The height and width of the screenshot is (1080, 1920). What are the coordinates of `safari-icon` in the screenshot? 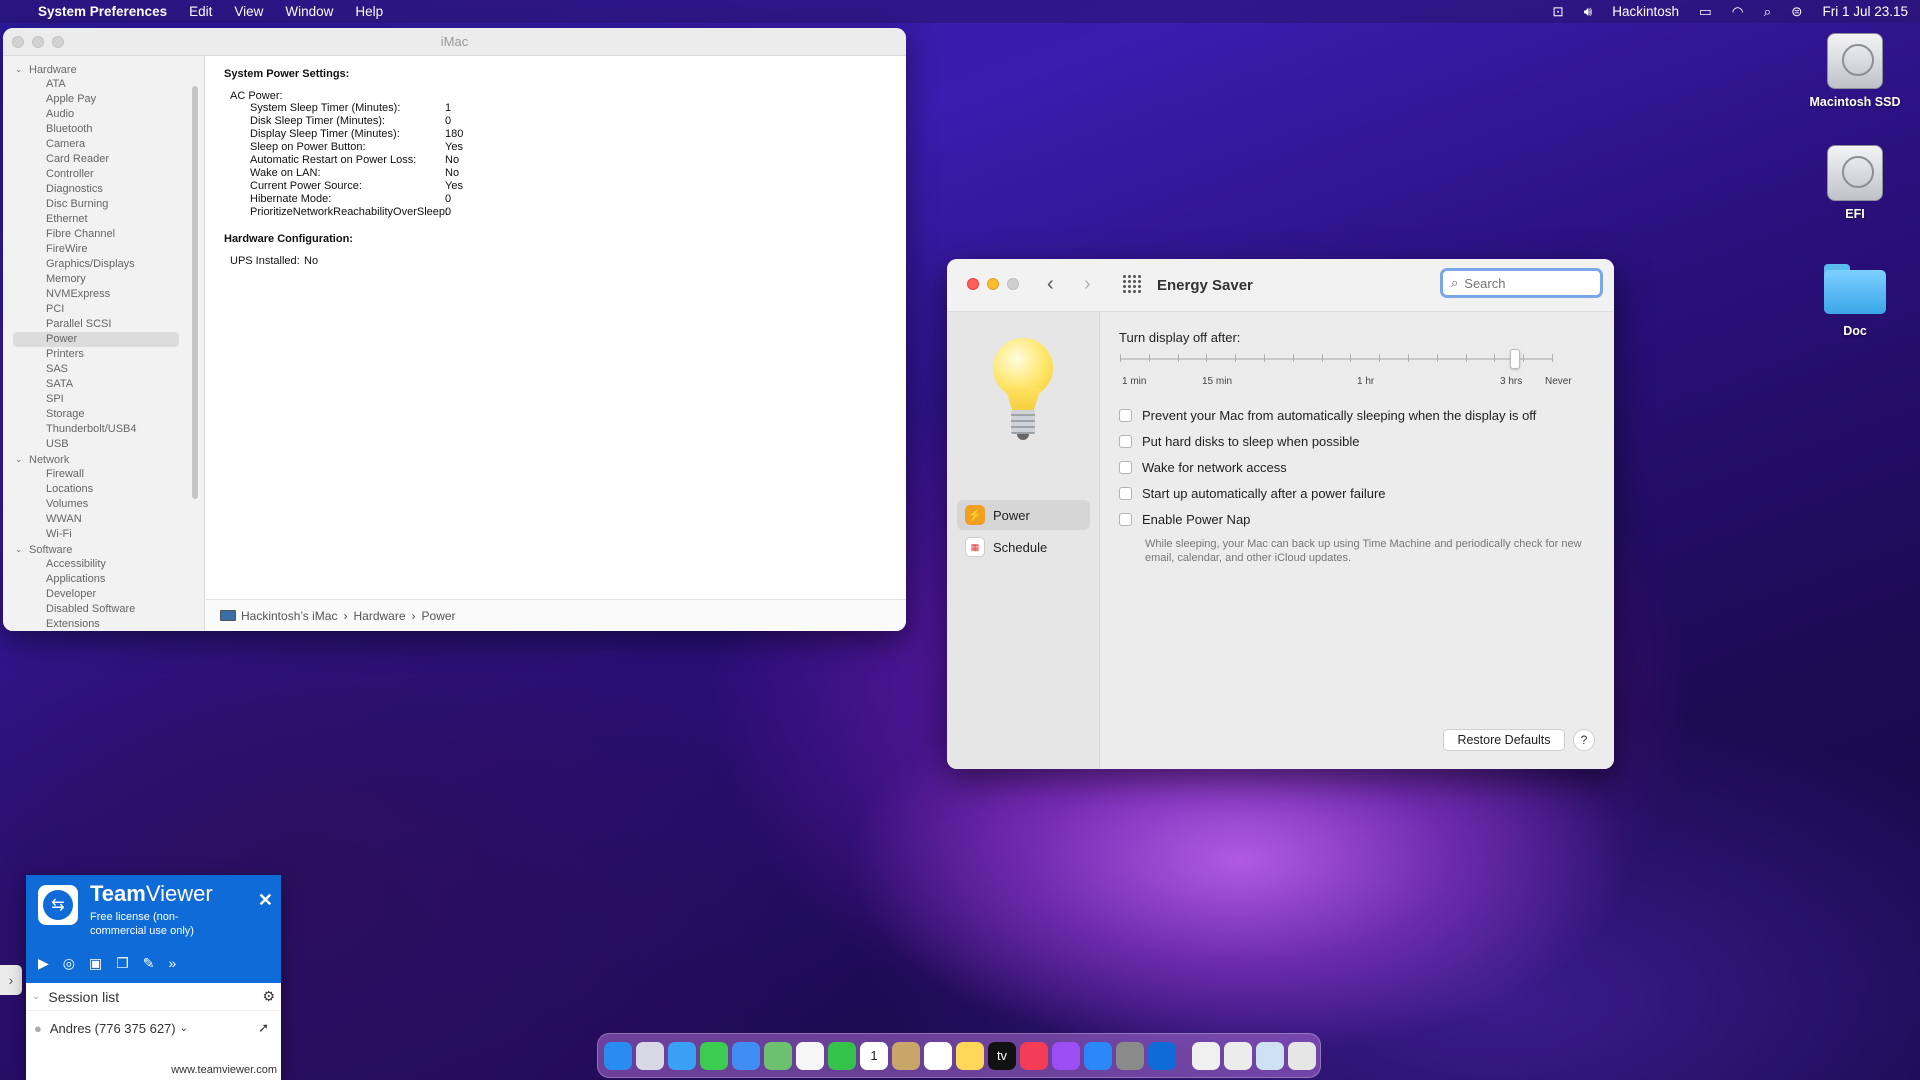 It's located at (682, 1055).